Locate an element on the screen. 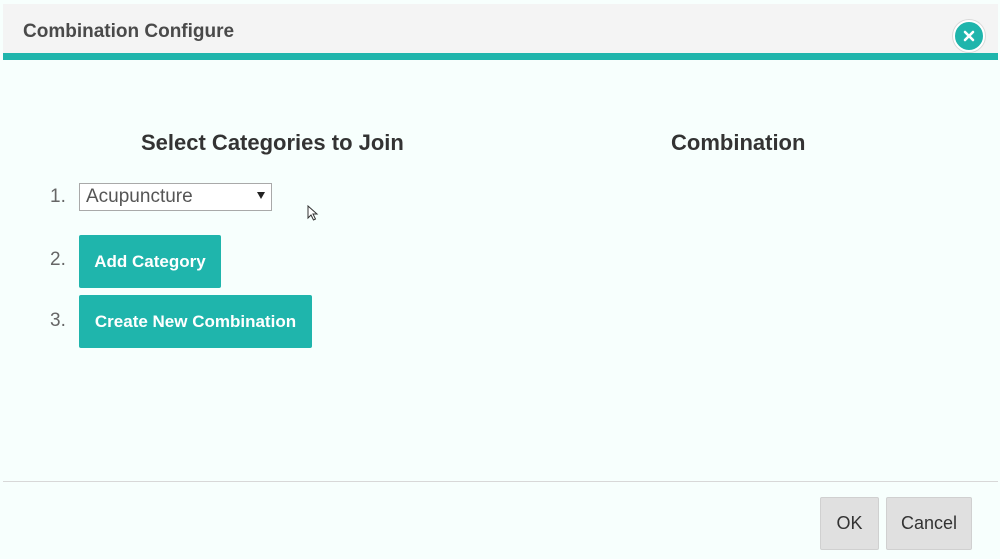  close-icon is located at coordinates (969, 36).